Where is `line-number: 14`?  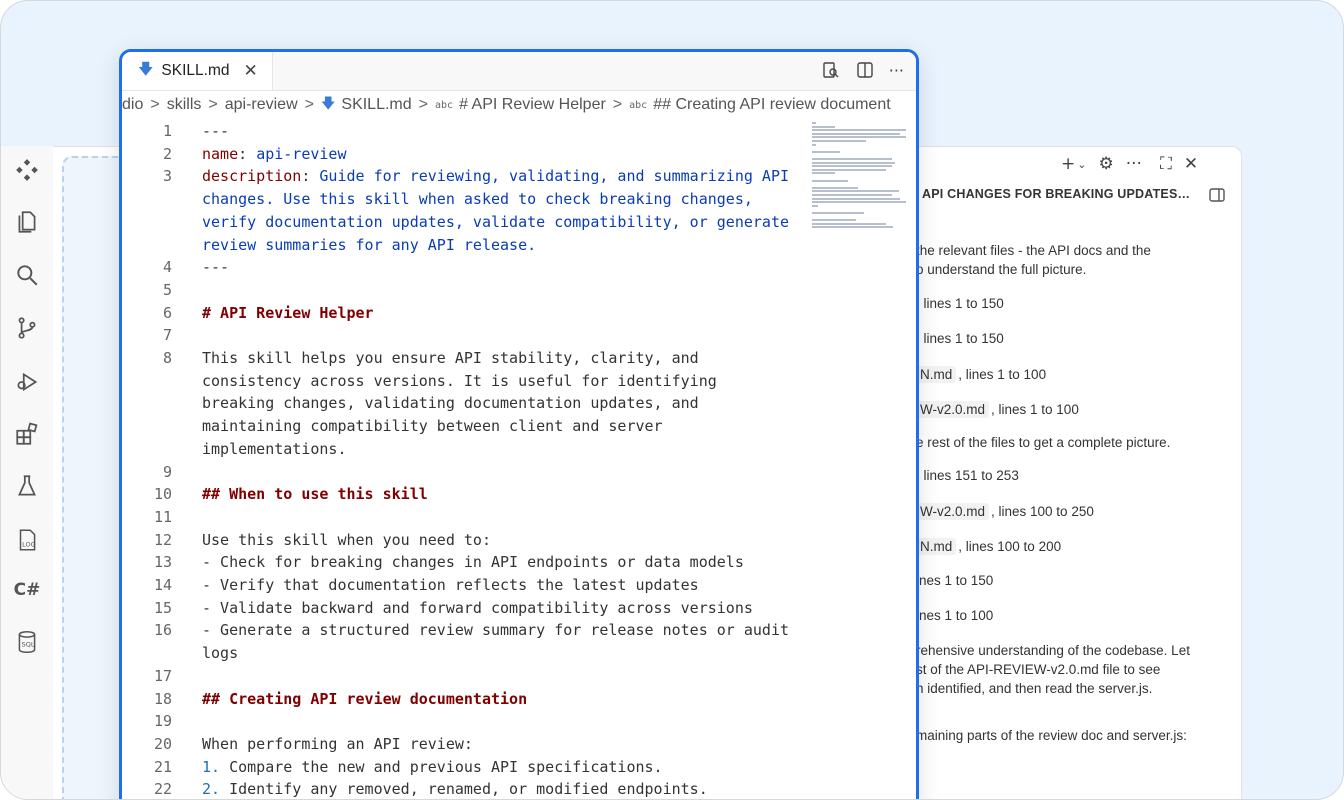 line-number: 14 is located at coordinates (162, 585).